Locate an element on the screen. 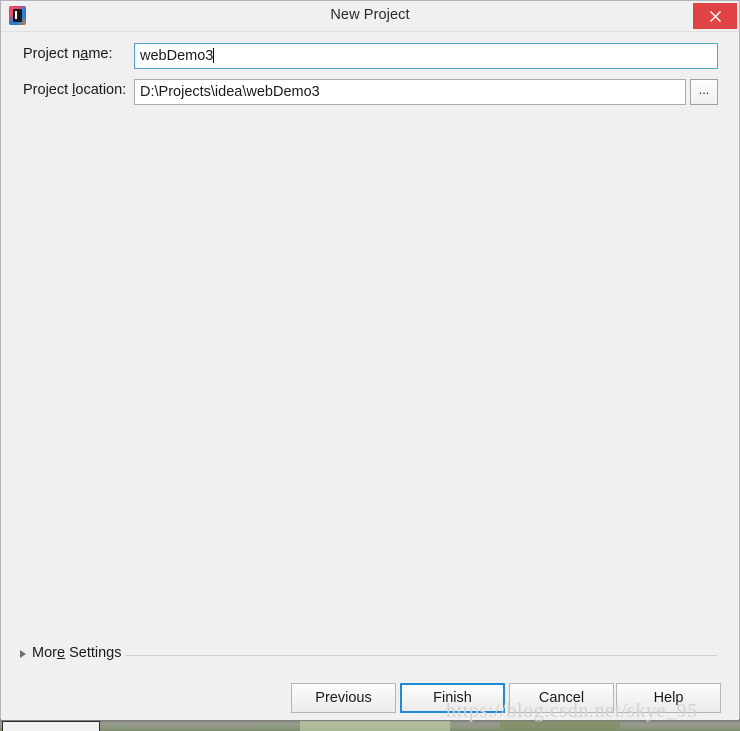 This screenshot has height=731, width=740. window-title: New Project is located at coordinates (370, 15).